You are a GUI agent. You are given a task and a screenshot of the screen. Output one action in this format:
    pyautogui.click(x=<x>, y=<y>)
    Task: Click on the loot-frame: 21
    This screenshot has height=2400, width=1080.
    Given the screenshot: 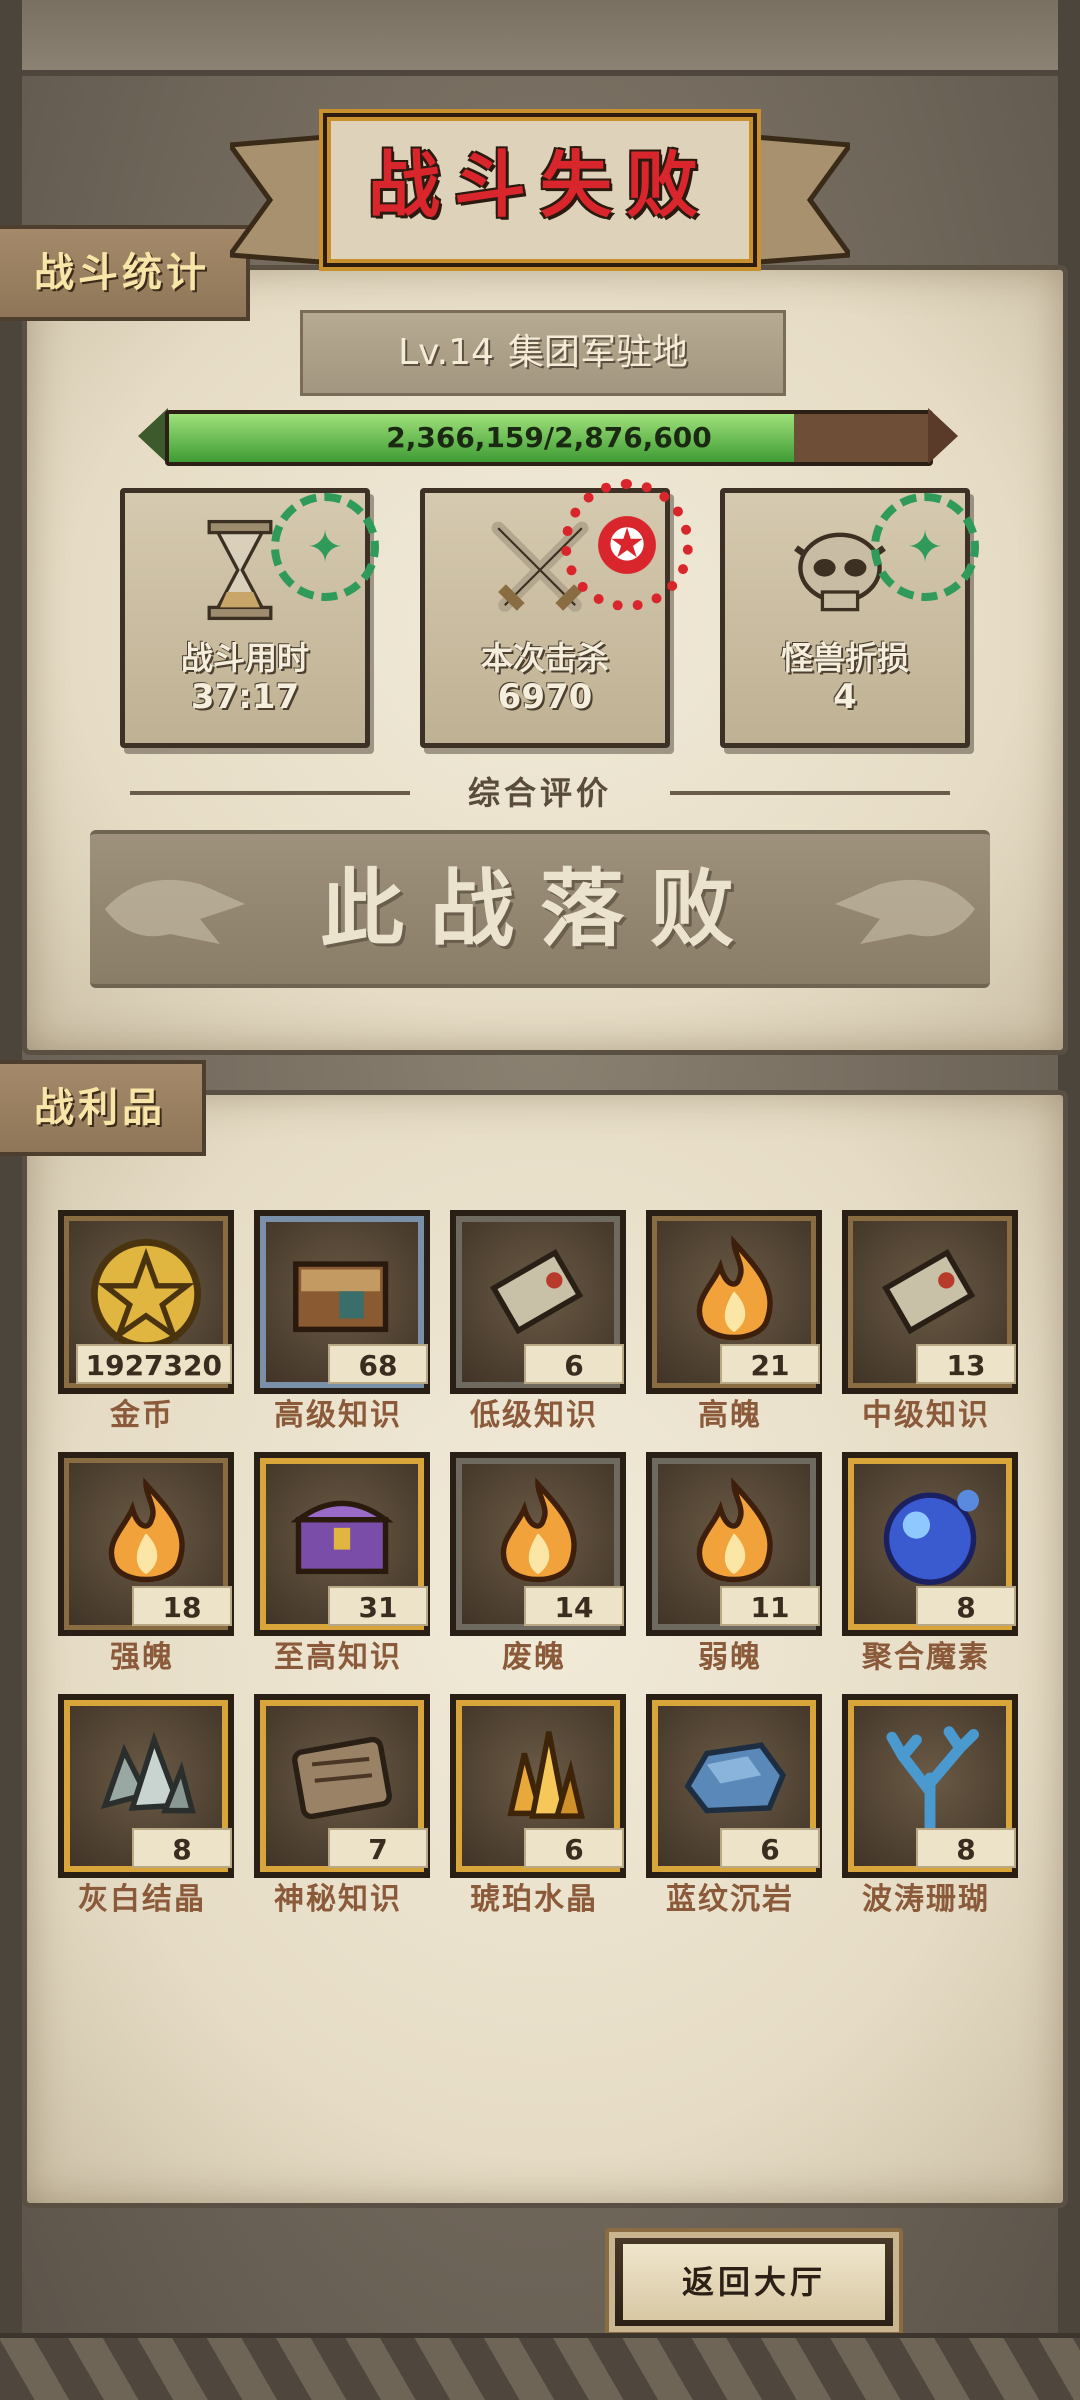 What is the action you would take?
    pyautogui.click(x=734, y=1302)
    